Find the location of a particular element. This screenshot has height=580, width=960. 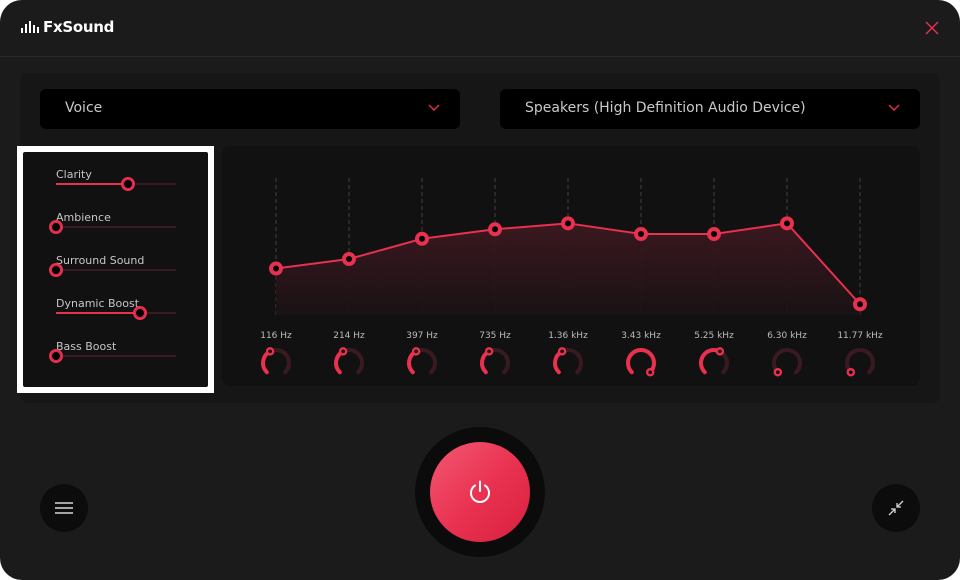

menu-button is located at coordinates (64, 508).